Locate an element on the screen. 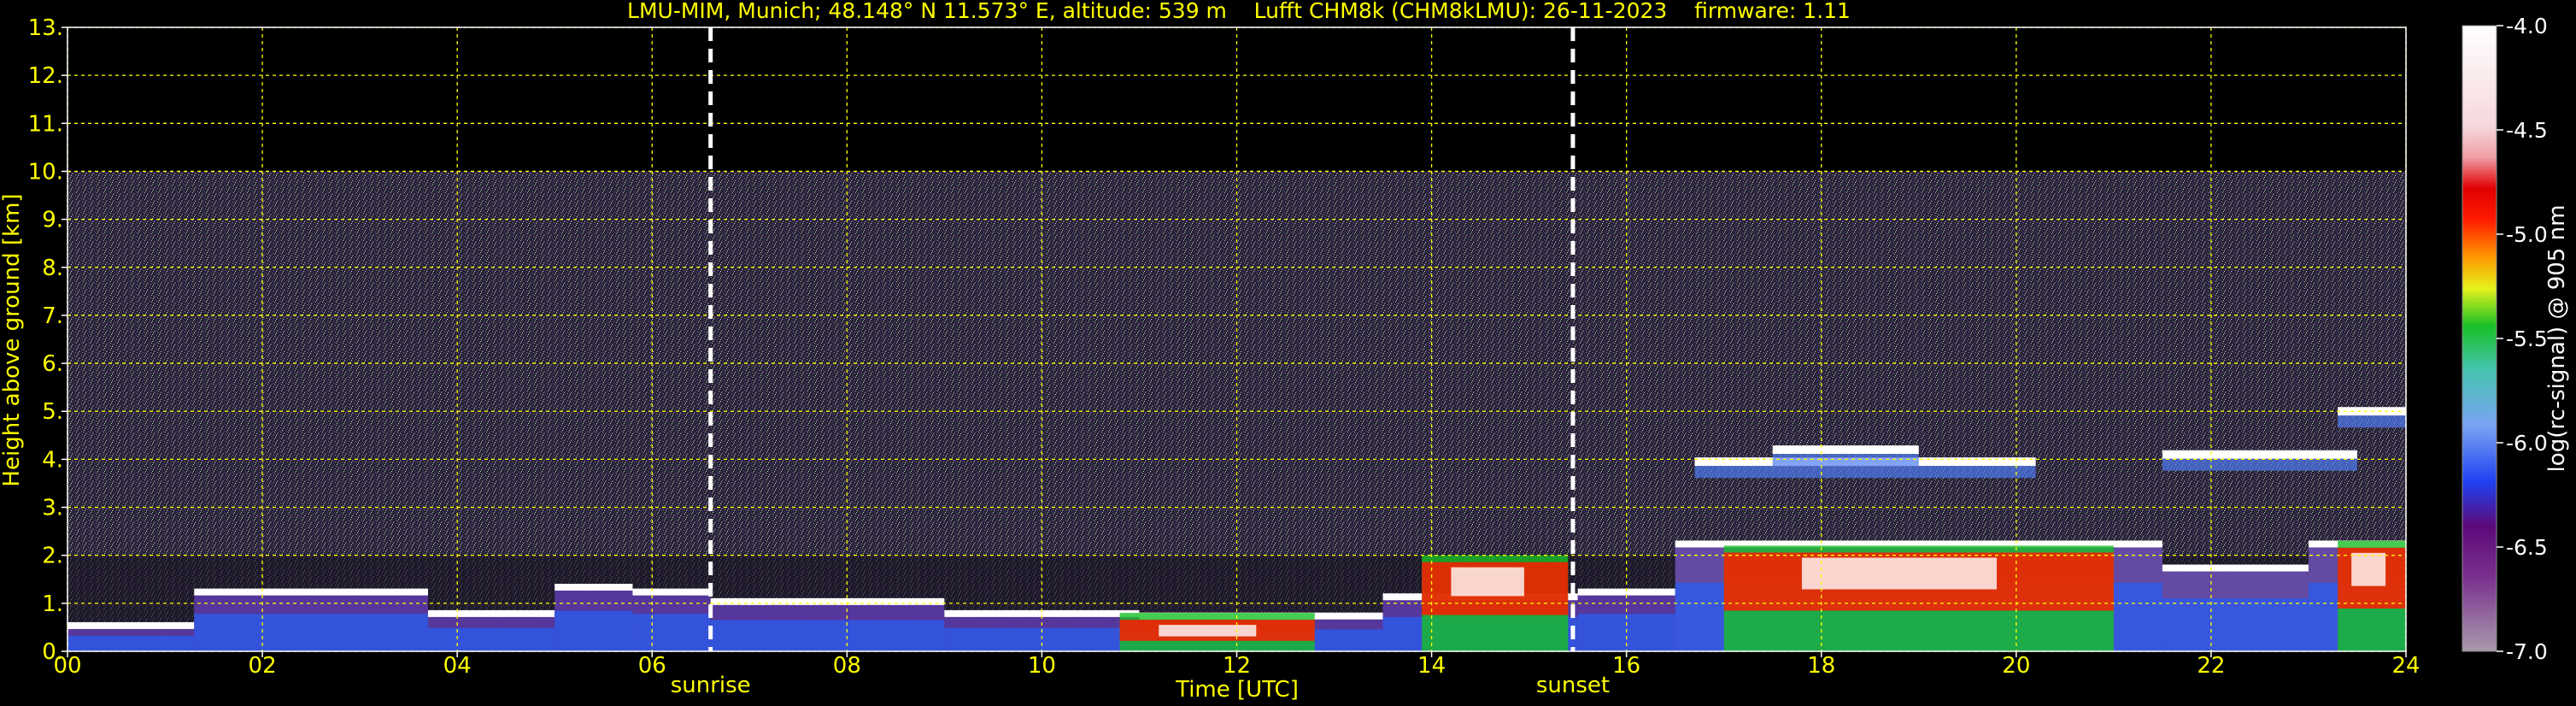 This screenshot has height=706, width=2576. x-tick-label: 22 is located at coordinates (2211, 666).